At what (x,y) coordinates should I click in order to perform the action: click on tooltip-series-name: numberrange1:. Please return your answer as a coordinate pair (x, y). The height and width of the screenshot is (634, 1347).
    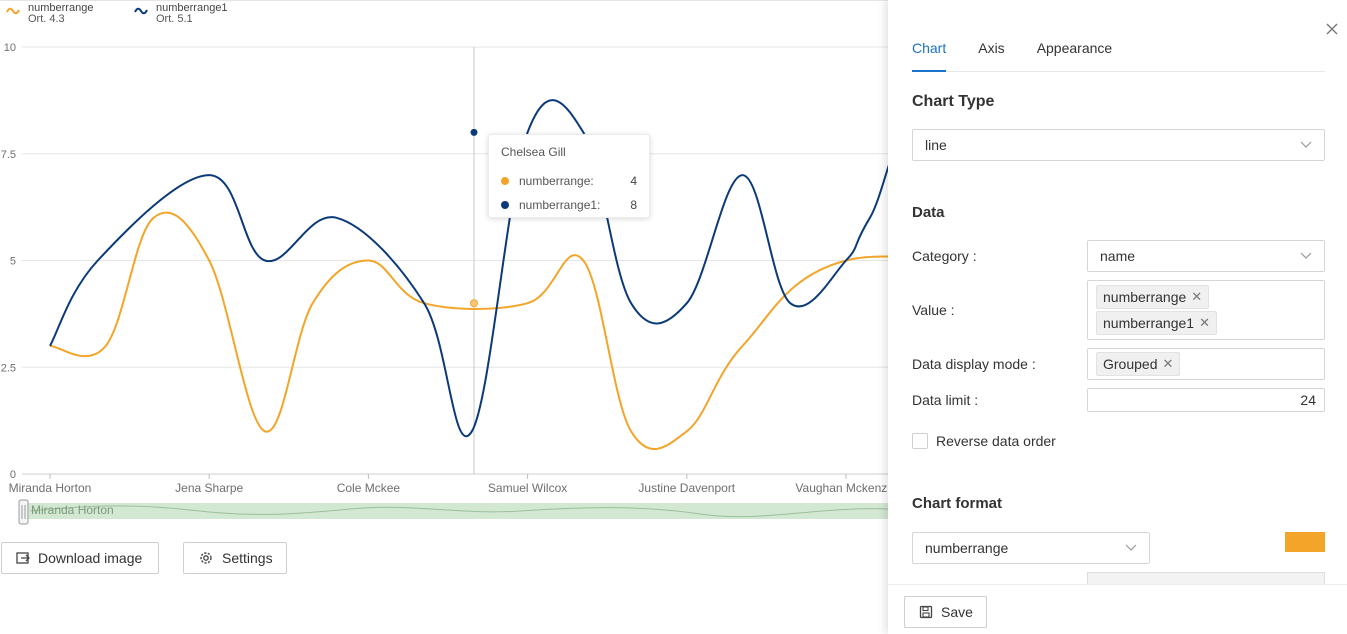
    Looking at the image, I should click on (560, 205).